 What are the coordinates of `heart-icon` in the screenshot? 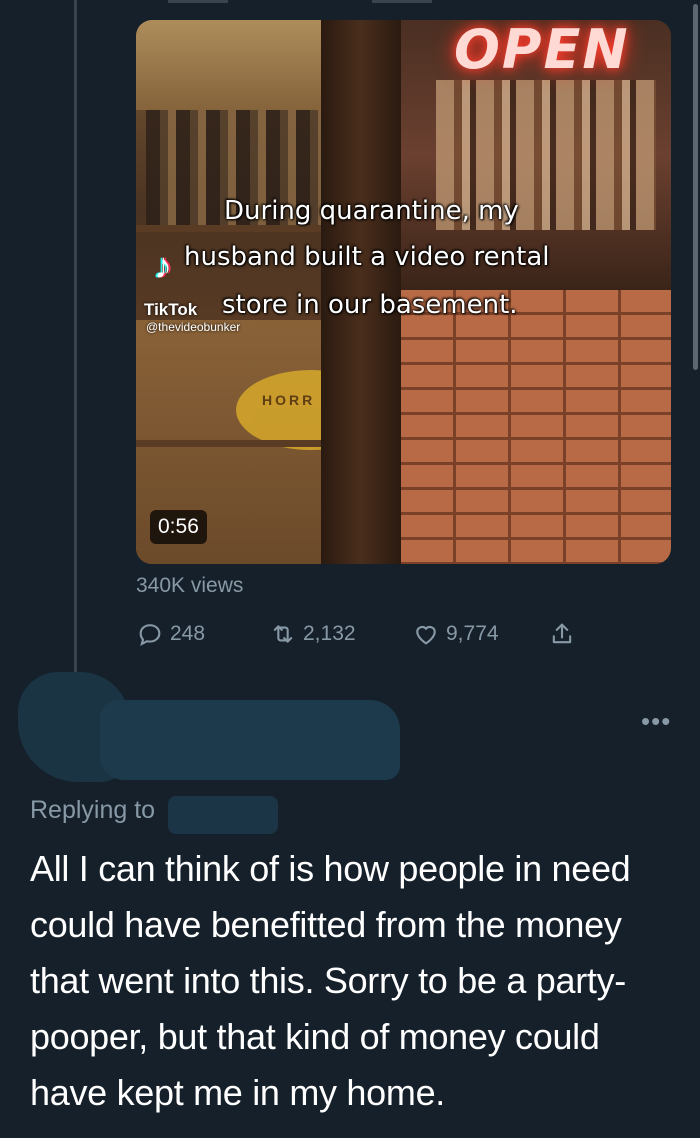 It's located at (426, 635).